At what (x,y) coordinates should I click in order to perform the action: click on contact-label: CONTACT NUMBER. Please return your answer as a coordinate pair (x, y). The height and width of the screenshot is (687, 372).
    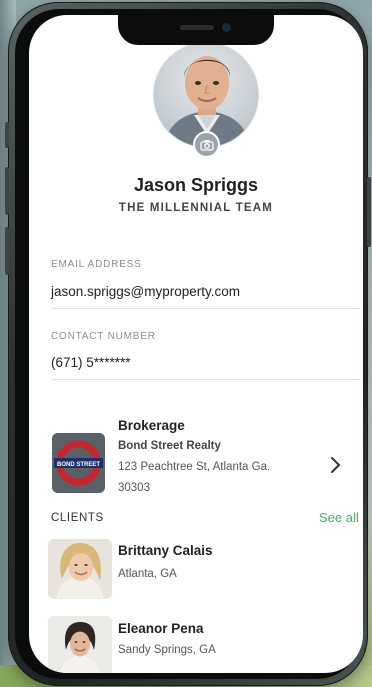
    Looking at the image, I should click on (103, 336).